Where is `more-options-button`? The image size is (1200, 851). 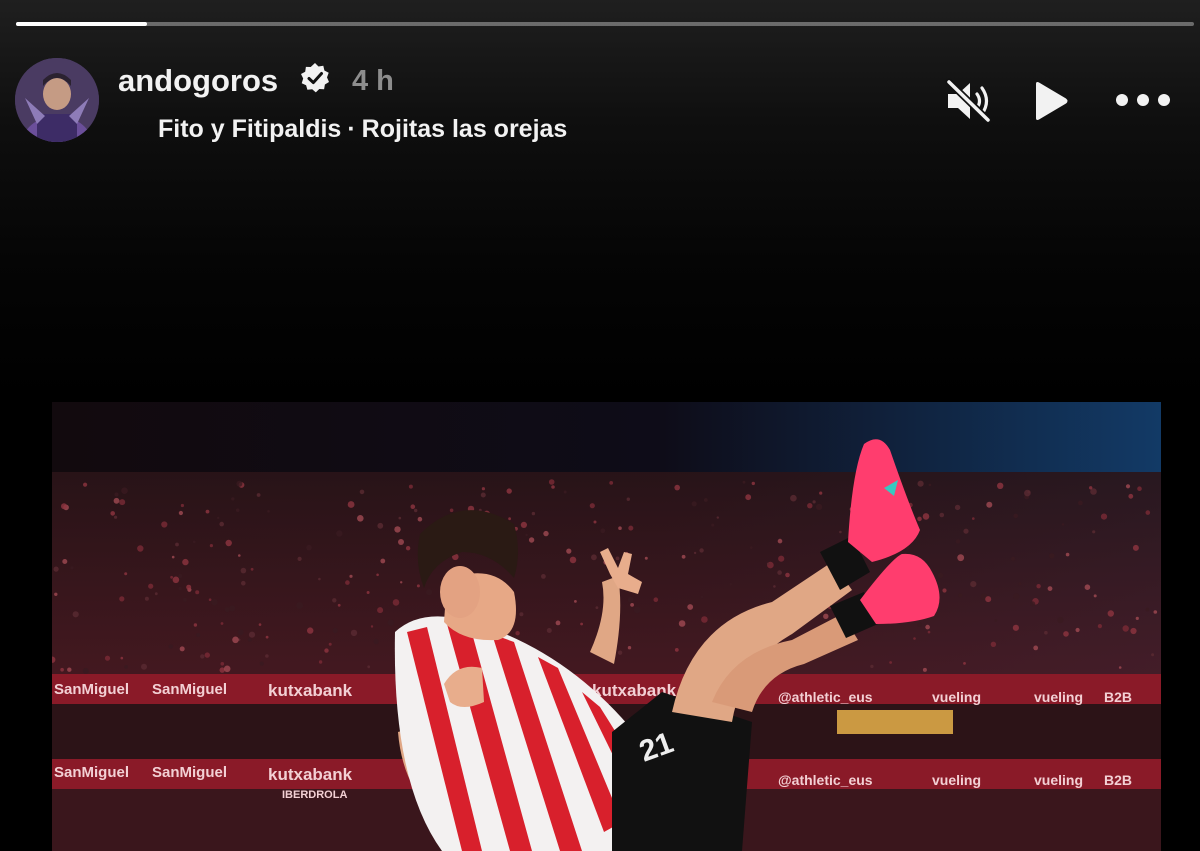
more-options-button is located at coordinates (1143, 100).